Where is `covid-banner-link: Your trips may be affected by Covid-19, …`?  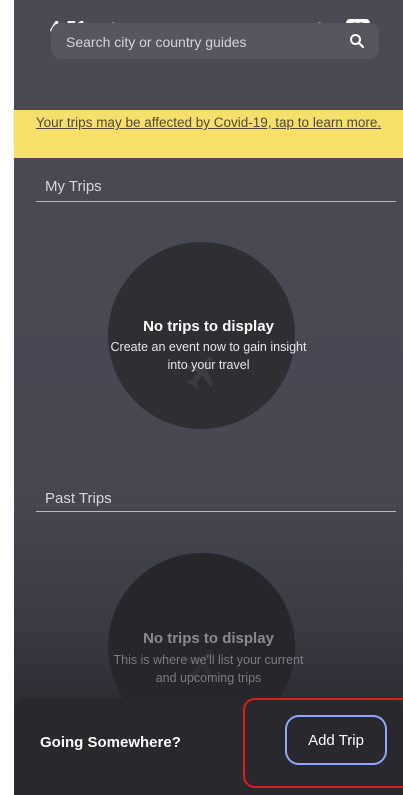 covid-banner-link: Your trips may be affected by Covid-19, … is located at coordinates (208, 122).